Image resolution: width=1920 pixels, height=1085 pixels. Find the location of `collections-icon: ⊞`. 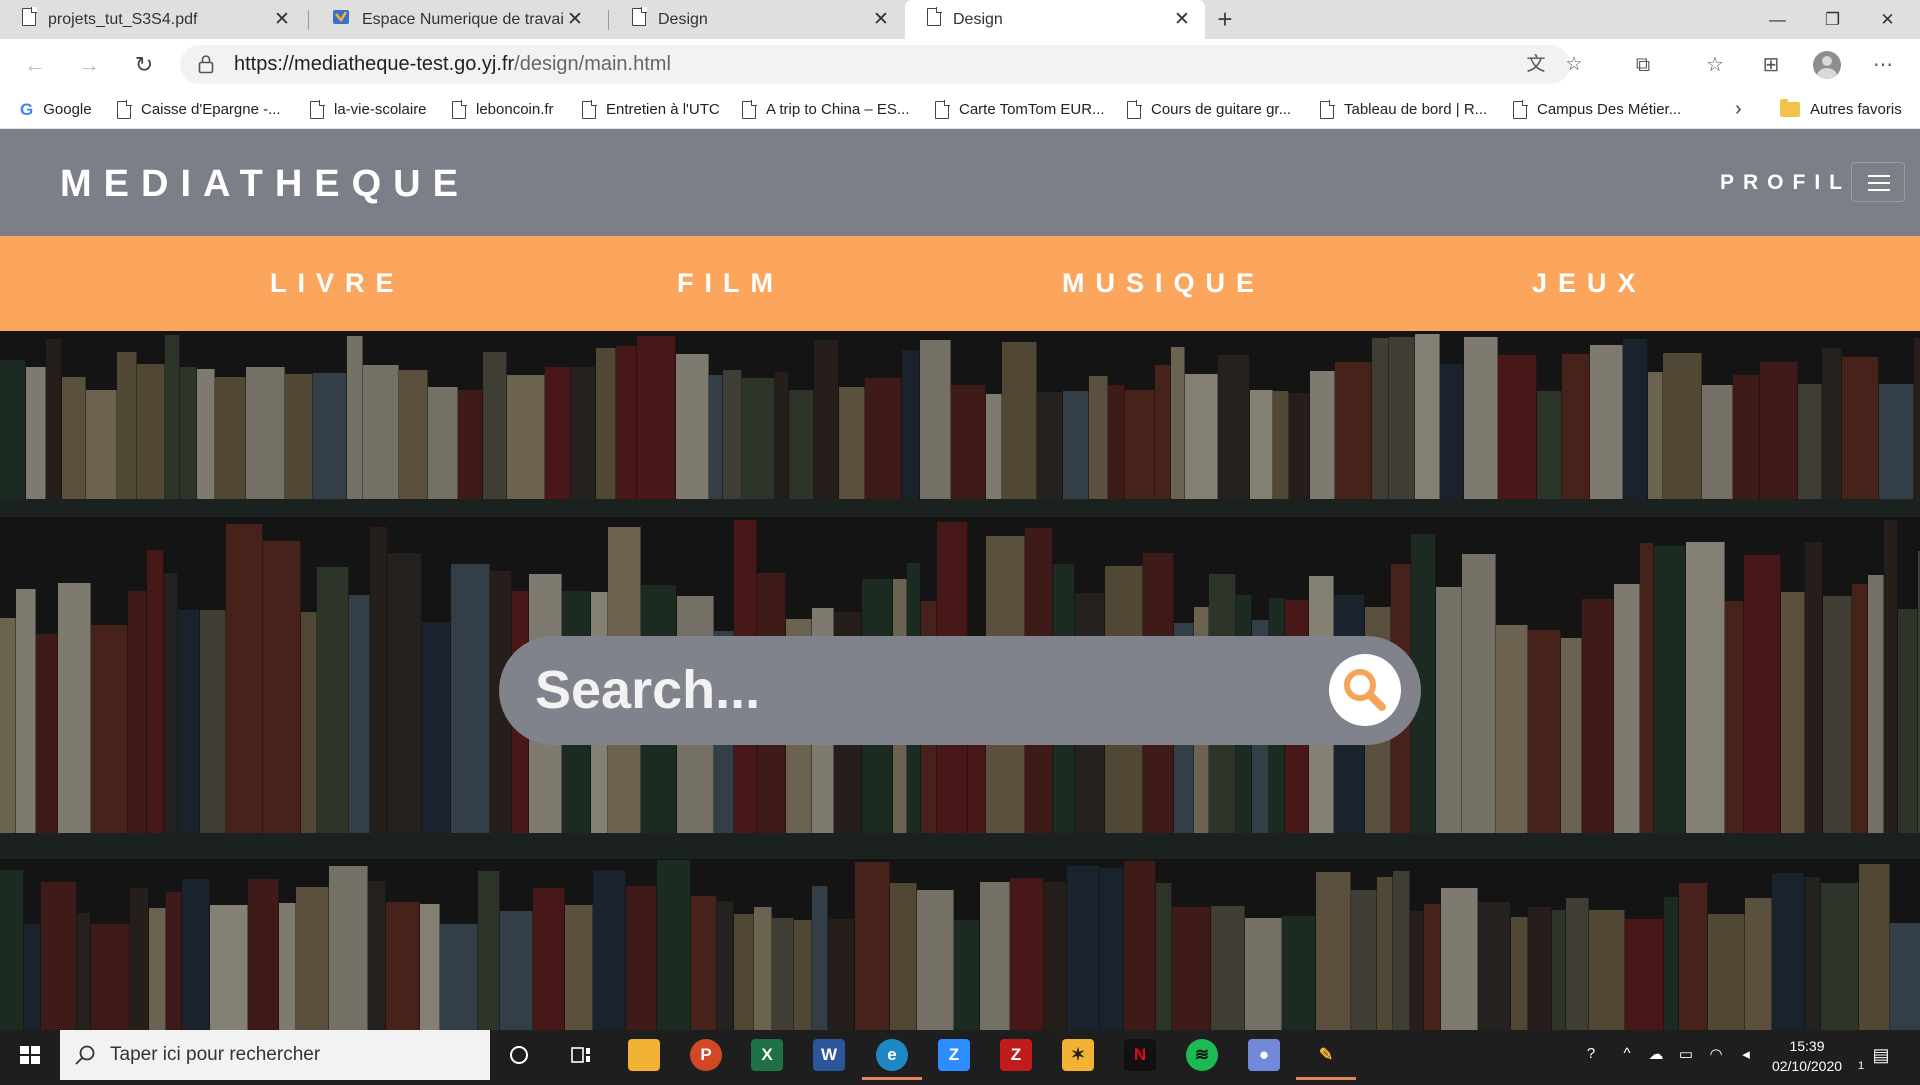

collections-icon: ⊞ is located at coordinates (1771, 65).